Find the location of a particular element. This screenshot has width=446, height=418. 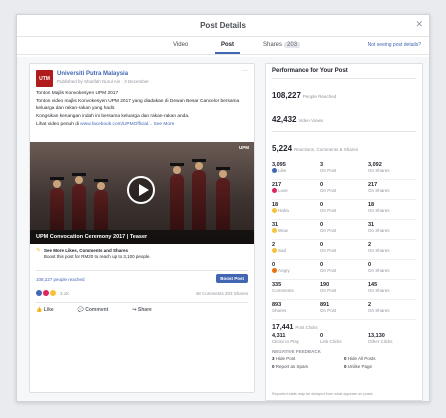

engagement-row: 2 Sad 0 On Post 2 On Shares is located at coordinates (344, 250).